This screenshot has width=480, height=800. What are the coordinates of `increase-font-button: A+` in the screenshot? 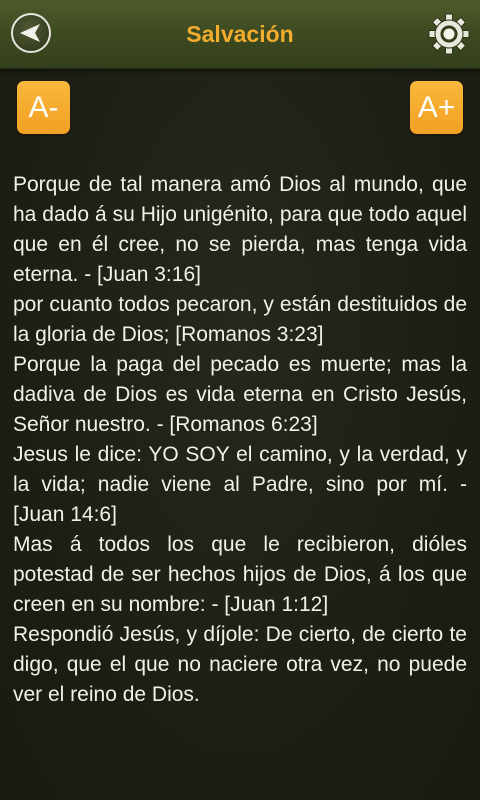 It's located at (436, 107).